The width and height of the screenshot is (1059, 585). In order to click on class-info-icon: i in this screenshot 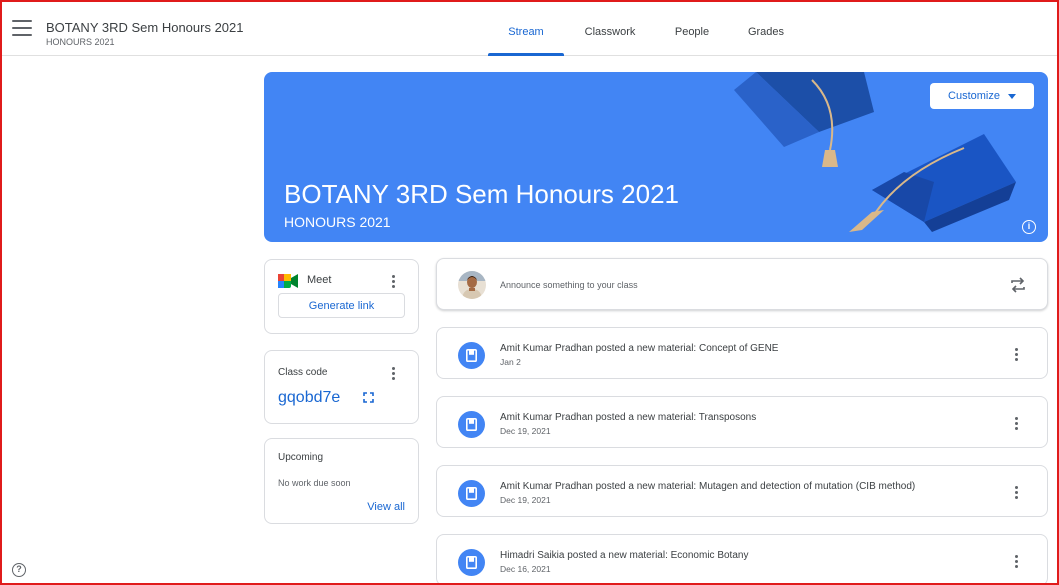, I will do `click(1029, 227)`.